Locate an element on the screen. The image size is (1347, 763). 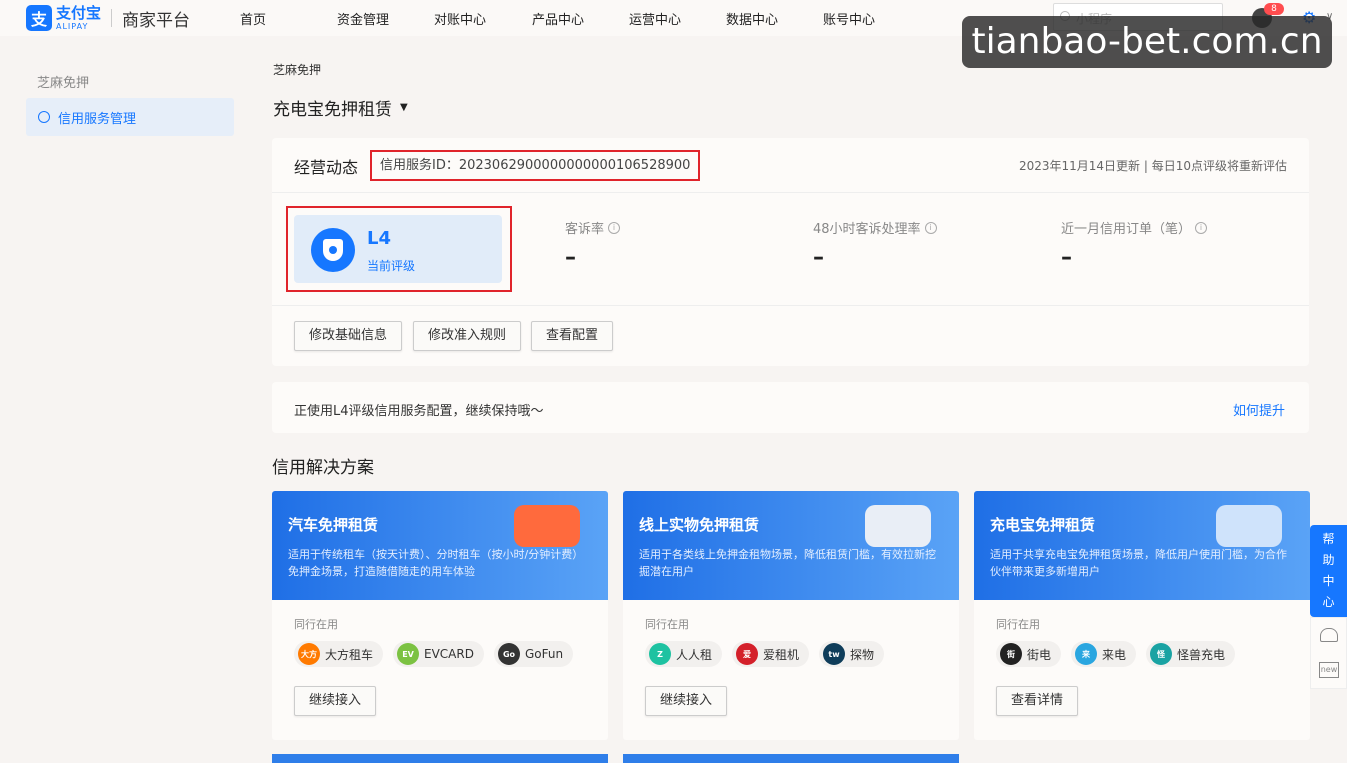
how-to-improve-link: 如何提升 is located at coordinates (1259, 409).